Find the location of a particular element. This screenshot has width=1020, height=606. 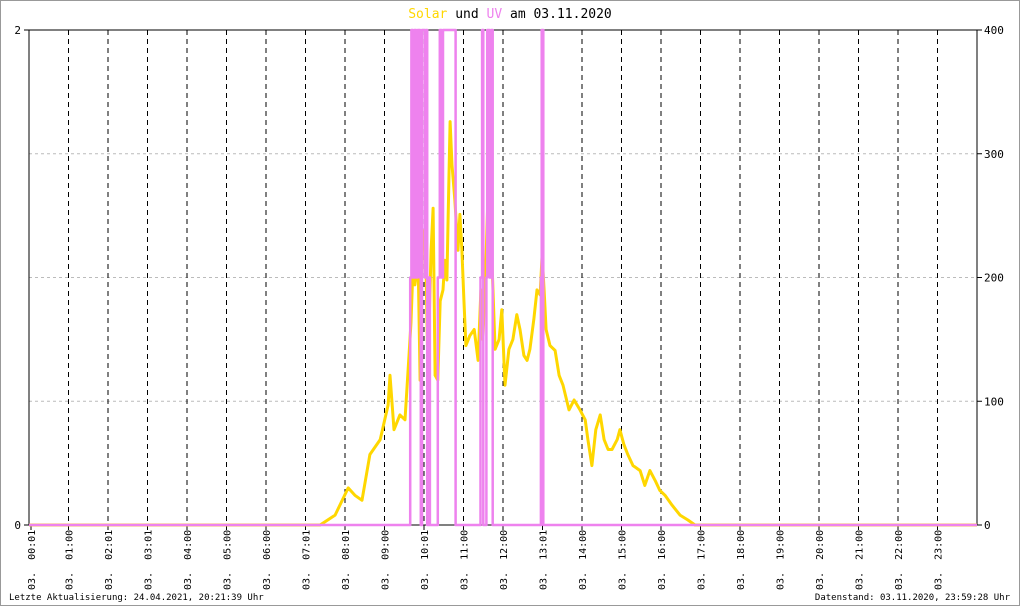

x-tick-label: 03. 18:00 is located at coordinates (741, 560).